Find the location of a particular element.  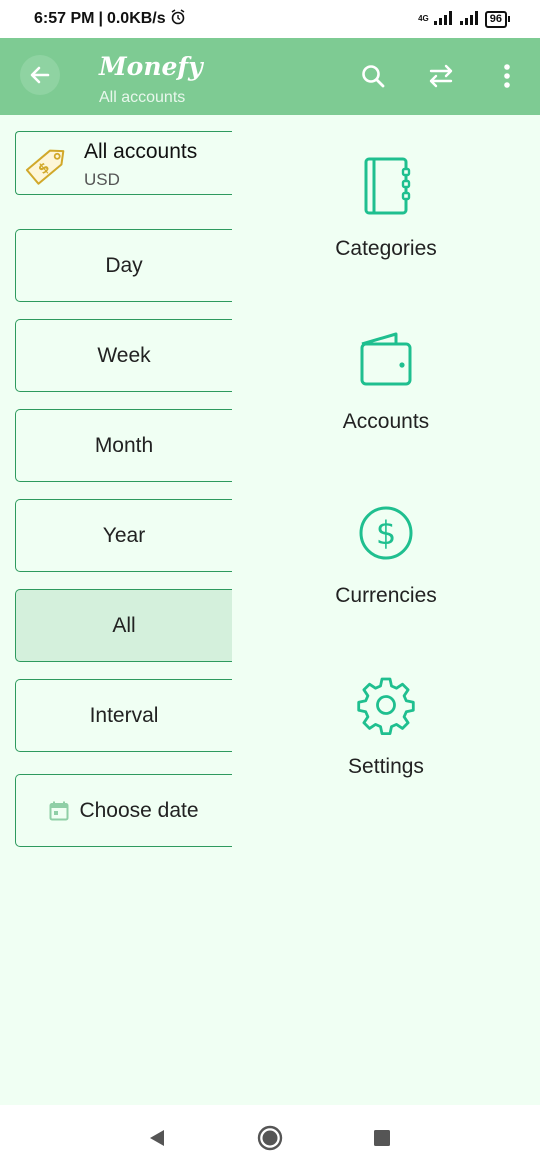

system-nav-bar is located at coordinates (270, 1137).